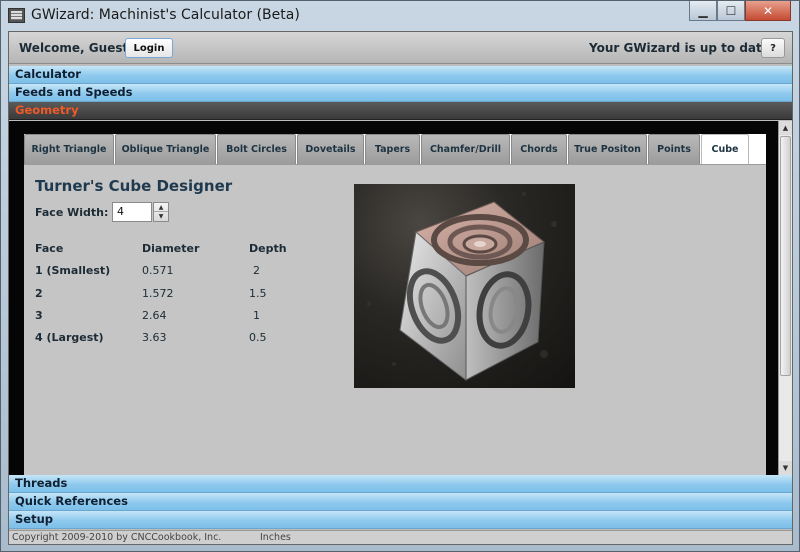 The image size is (800, 552). I want to click on face-width-label: Face Width:, so click(72, 212).